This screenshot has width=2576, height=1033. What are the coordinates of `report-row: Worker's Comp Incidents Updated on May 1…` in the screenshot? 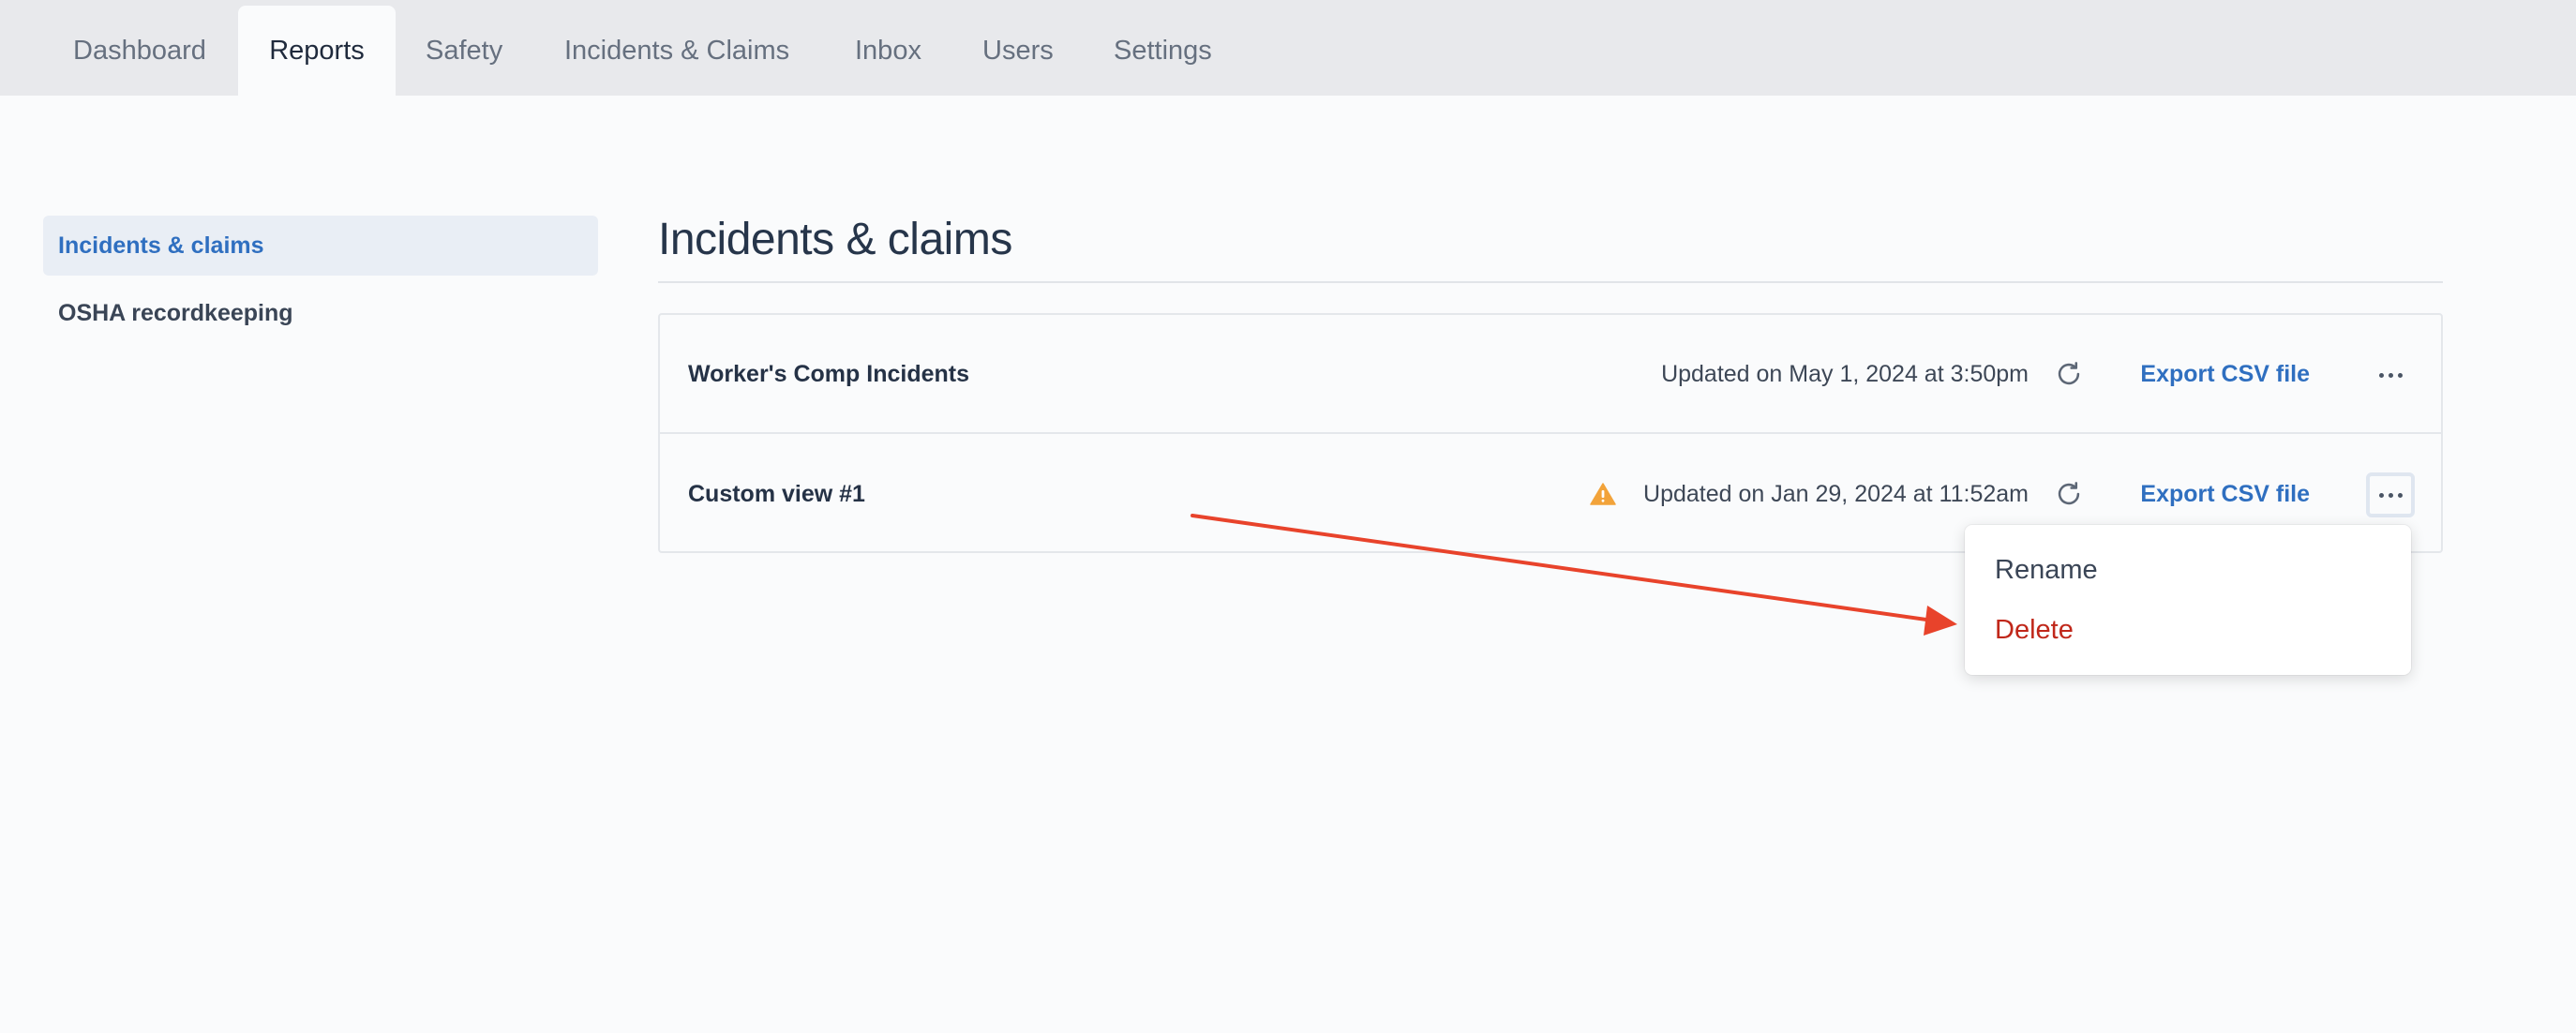 It's located at (1550, 374).